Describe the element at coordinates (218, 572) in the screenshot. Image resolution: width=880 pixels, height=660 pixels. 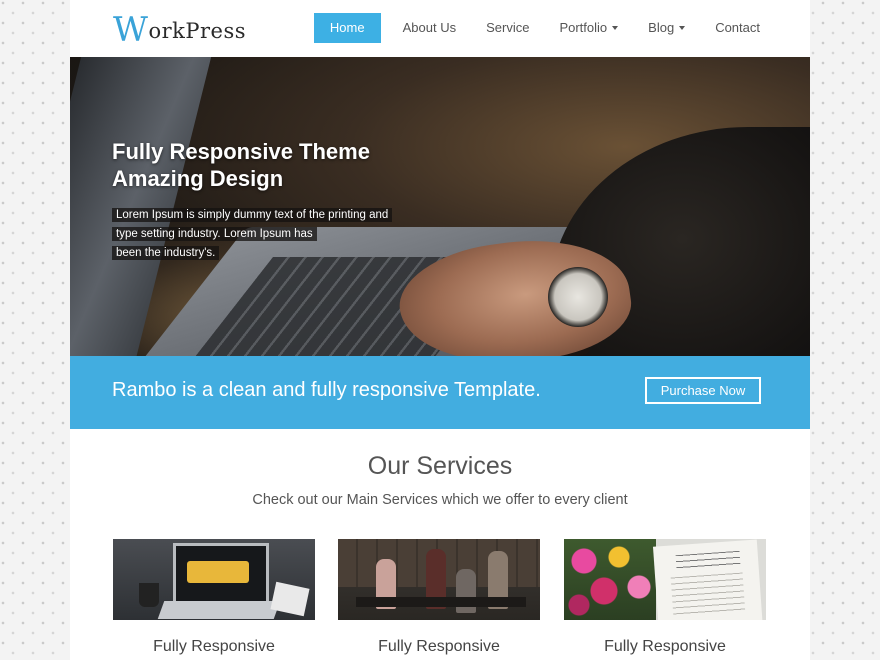
I see `sofa-picture` at that location.